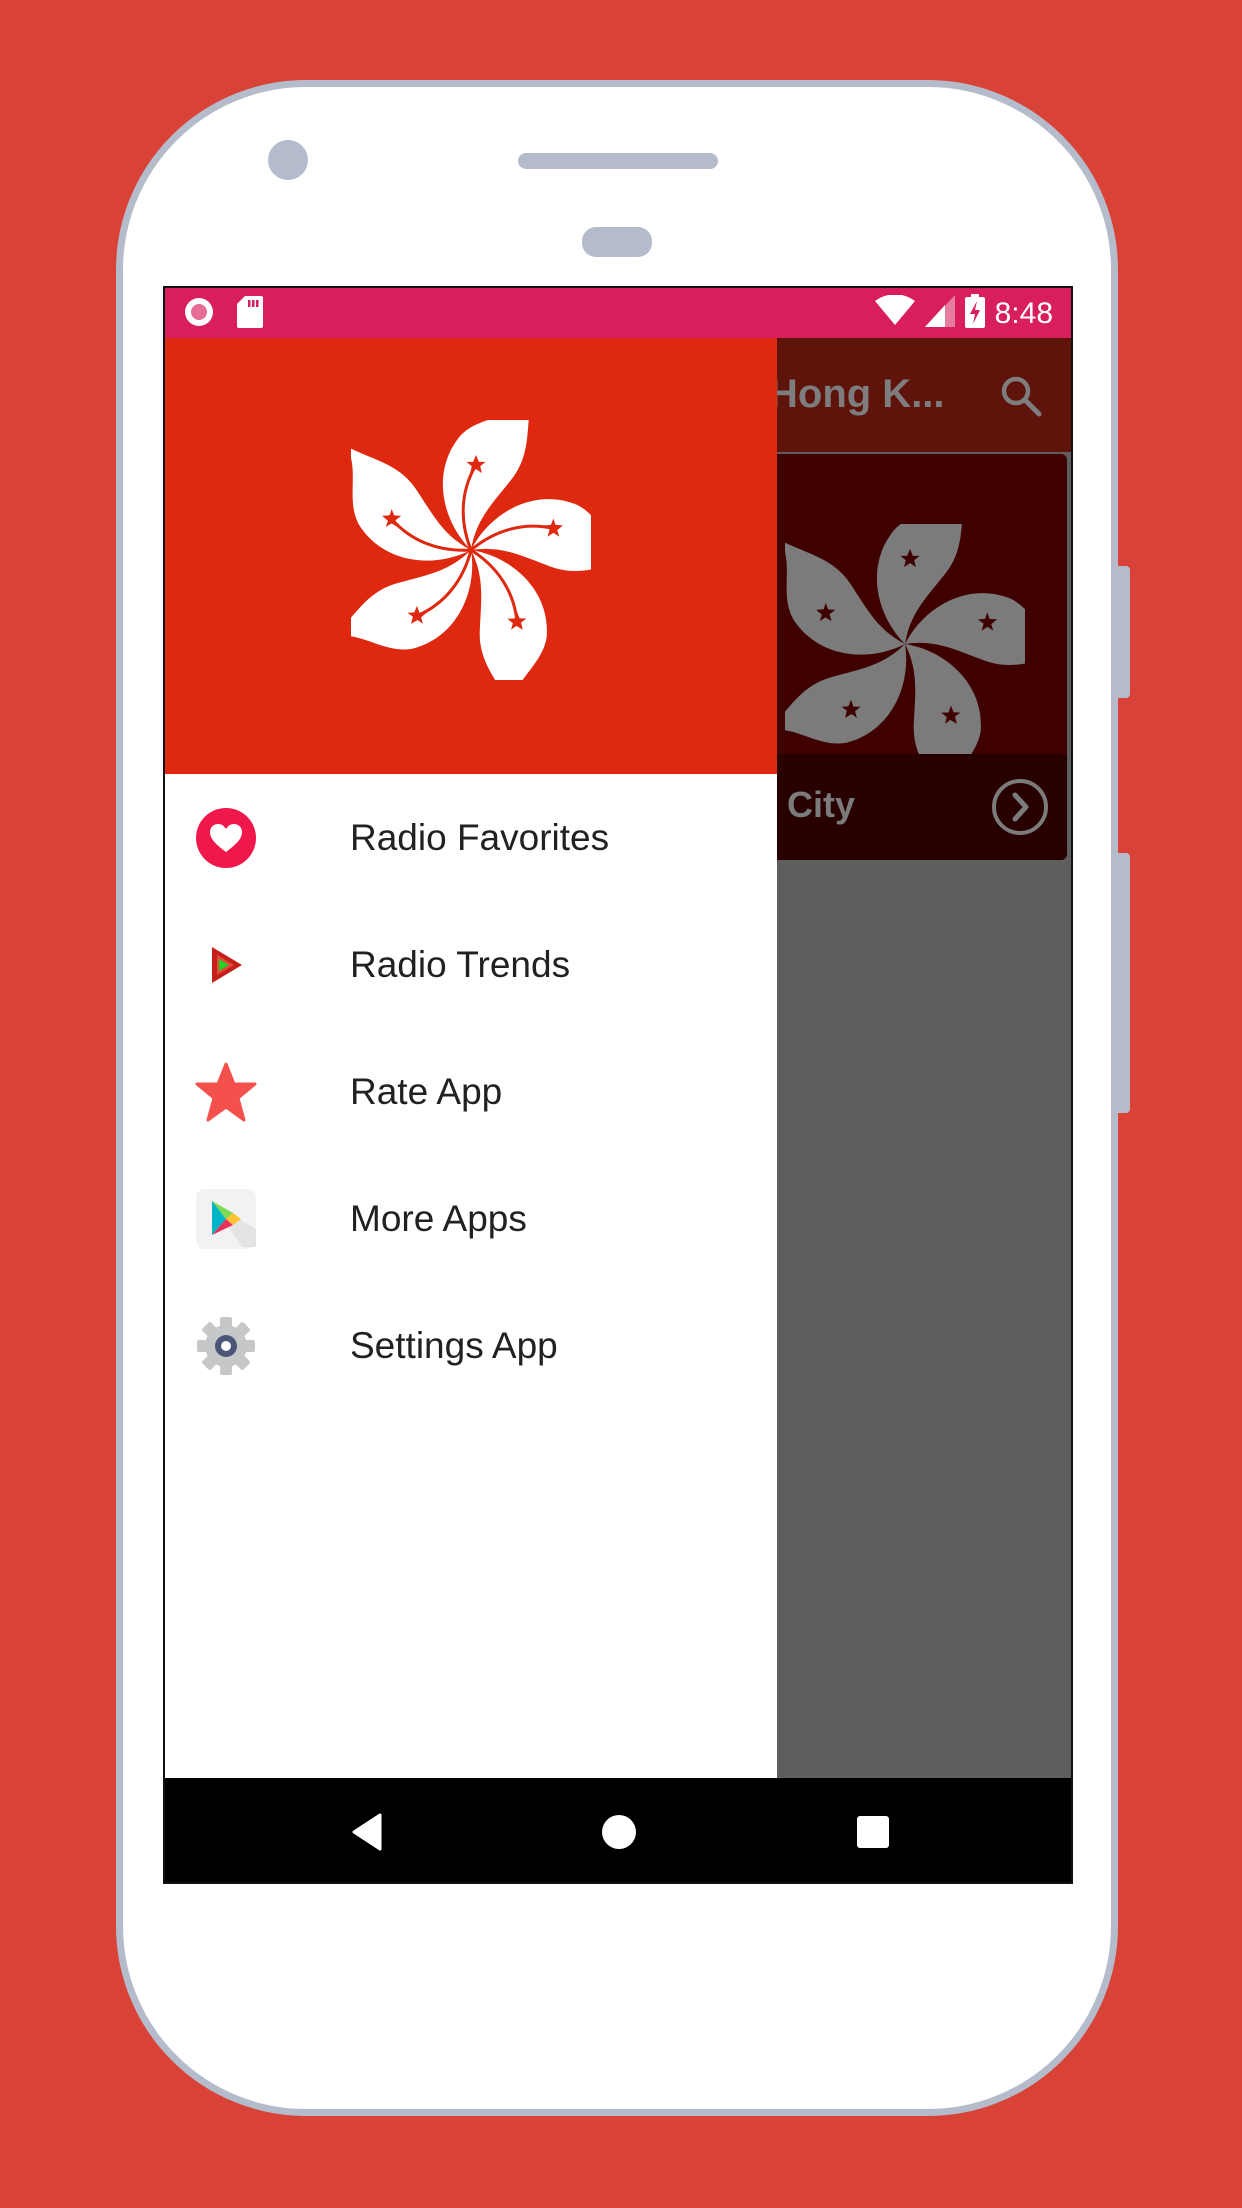  Describe the element at coordinates (226, 838) in the screenshot. I see `heart-icon` at that location.